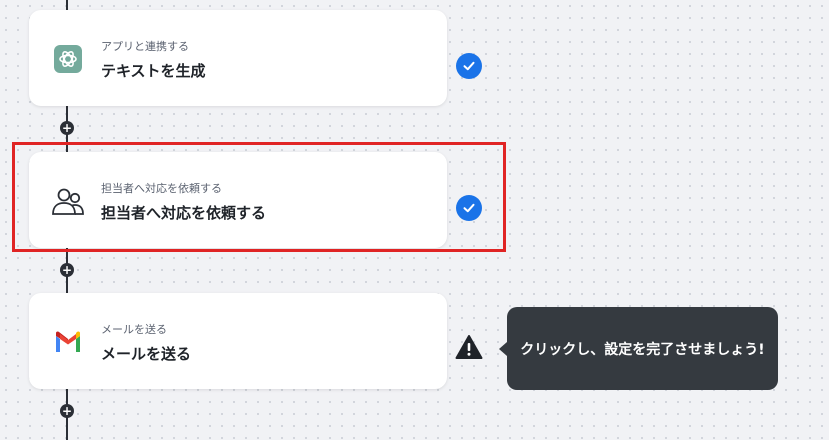 This screenshot has height=440, width=829. What do you see at coordinates (642, 349) in the screenshot?
I see `tooltip-text: クリックし、設定を完了させましょう!` at bounding box center [642, 349].